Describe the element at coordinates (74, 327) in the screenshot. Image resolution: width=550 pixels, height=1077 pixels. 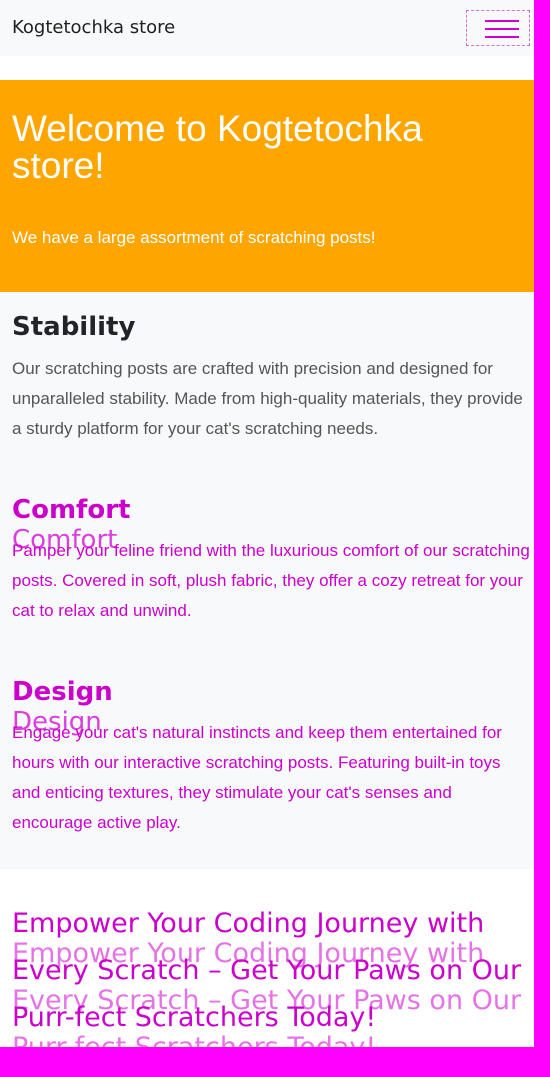
I see `feature-title-stability: Stability` at that location.